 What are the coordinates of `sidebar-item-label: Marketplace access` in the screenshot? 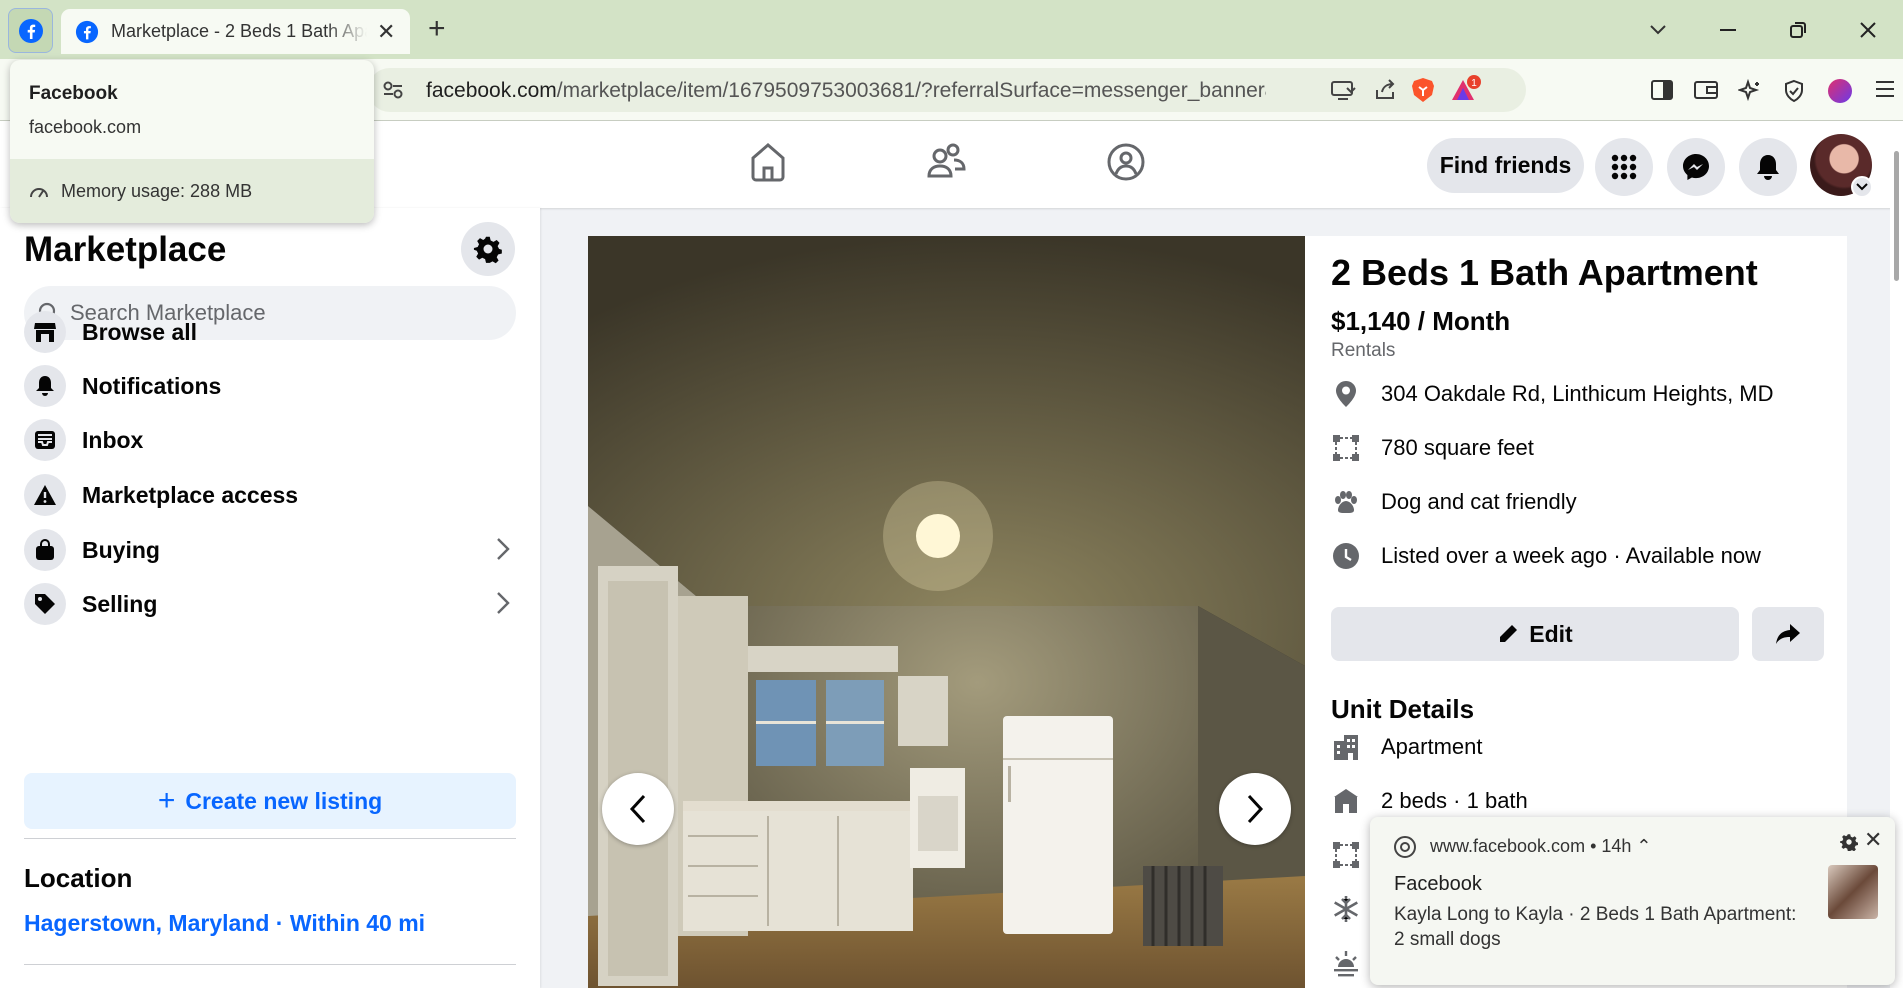 It's located at (190, 494).